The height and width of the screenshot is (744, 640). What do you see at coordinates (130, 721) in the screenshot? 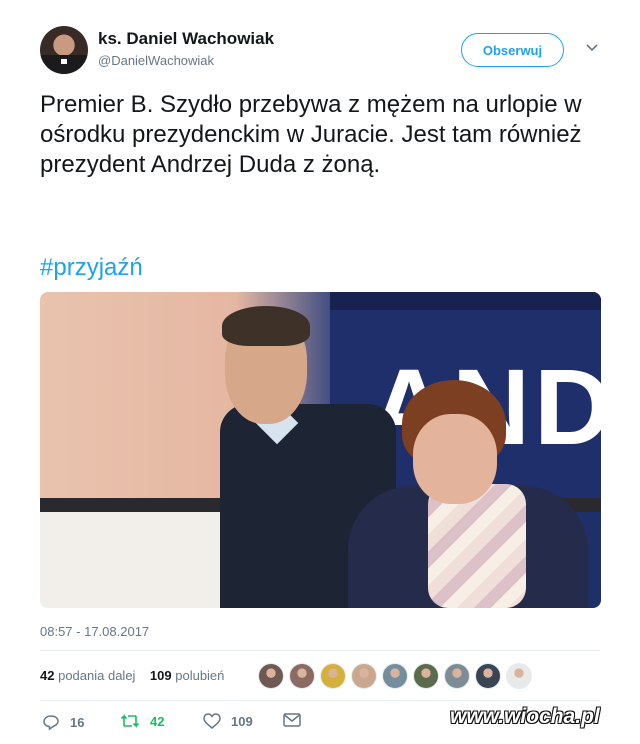
I see `retweet-icon` at bounding box center [130, 721].